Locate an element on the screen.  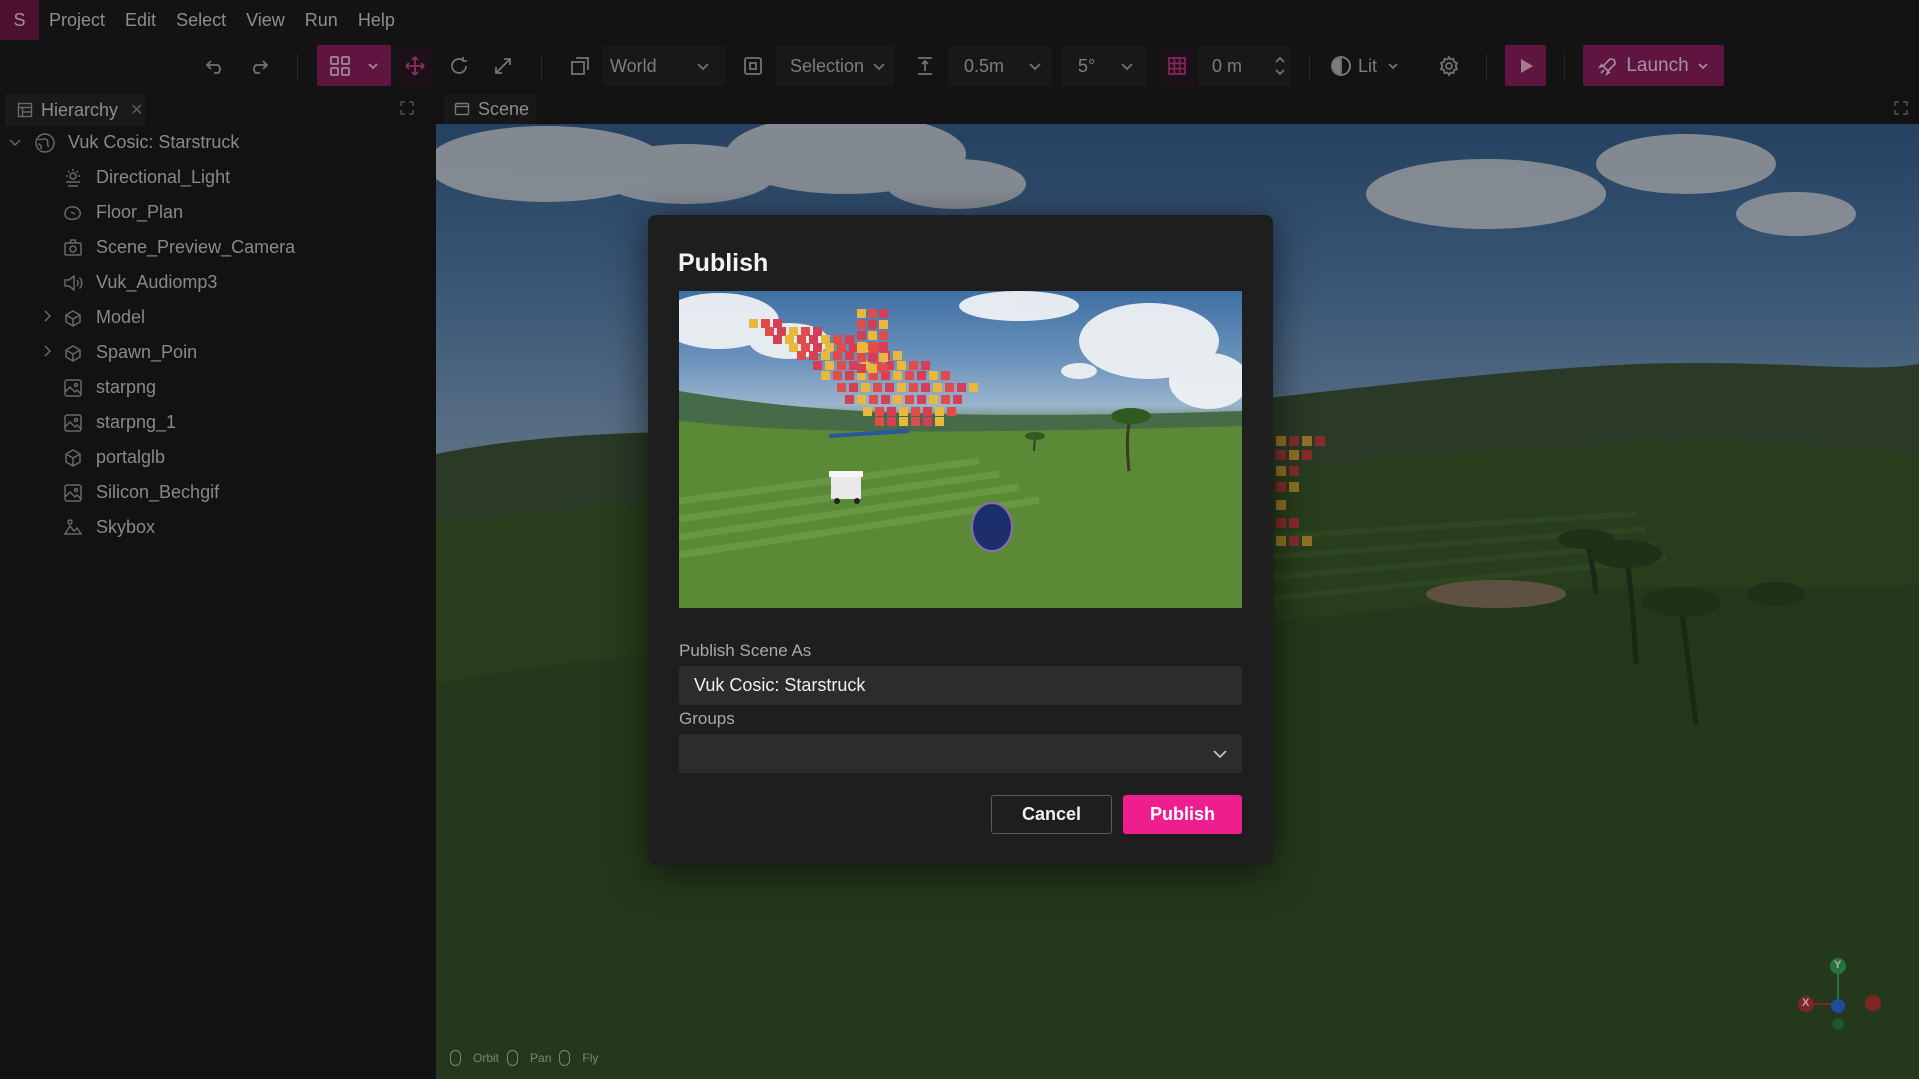
scene-preview-image is located at coordinates (960, 449).